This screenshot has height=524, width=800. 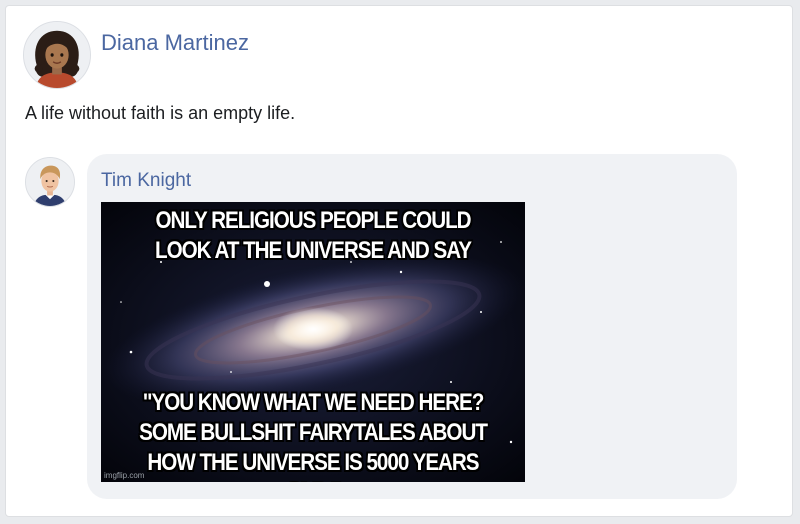 I want to click on commenter-avatar, so click(x=50, y=182).